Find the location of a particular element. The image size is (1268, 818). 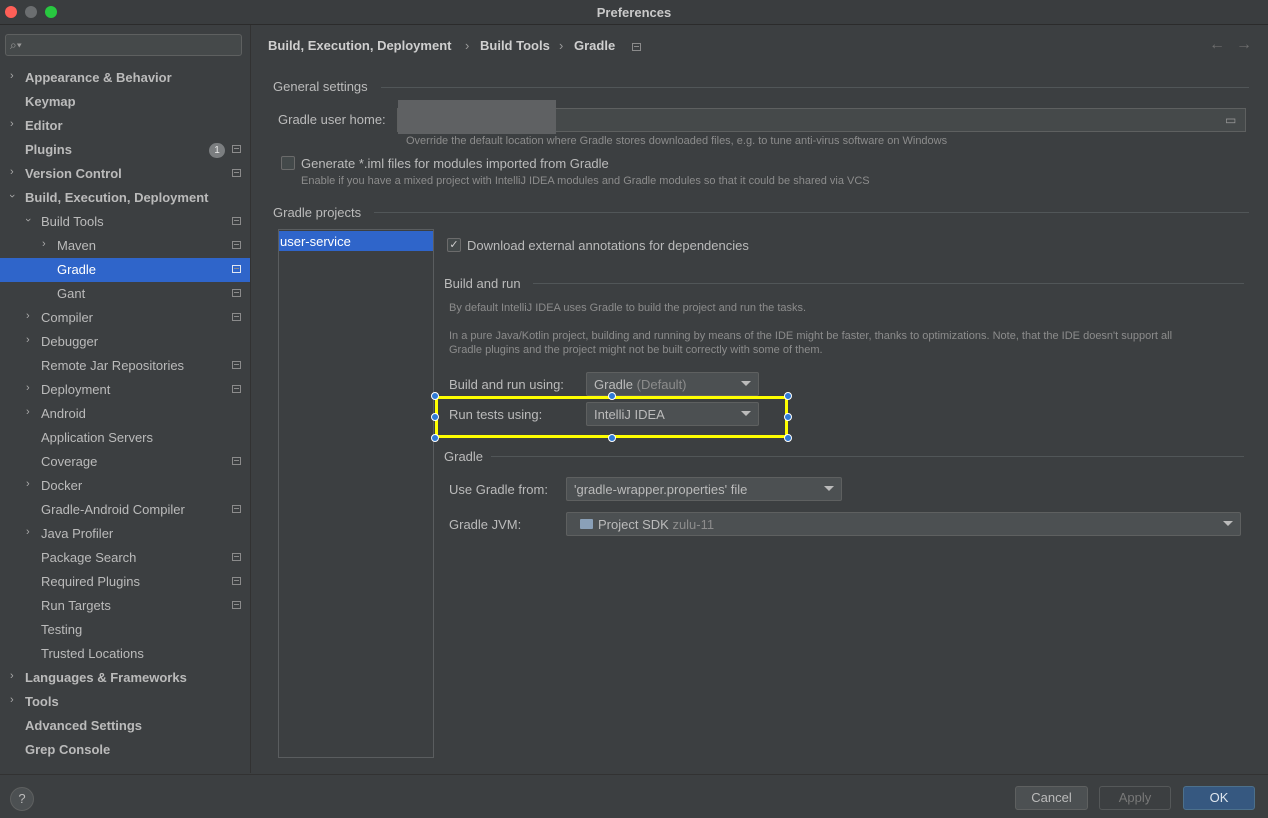

breadcrumb-item: Build, Execution, Deployment is located at coordinates (359, 45).